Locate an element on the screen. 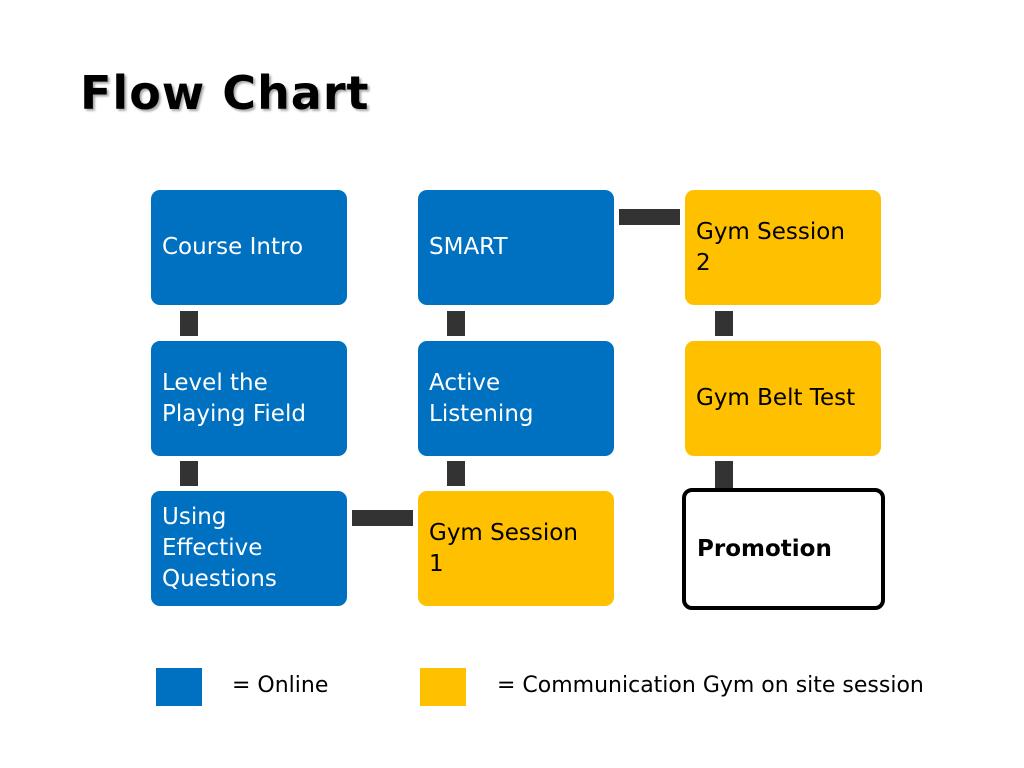  connector-active-listening-to-smart is located at coordinates (456, 323).